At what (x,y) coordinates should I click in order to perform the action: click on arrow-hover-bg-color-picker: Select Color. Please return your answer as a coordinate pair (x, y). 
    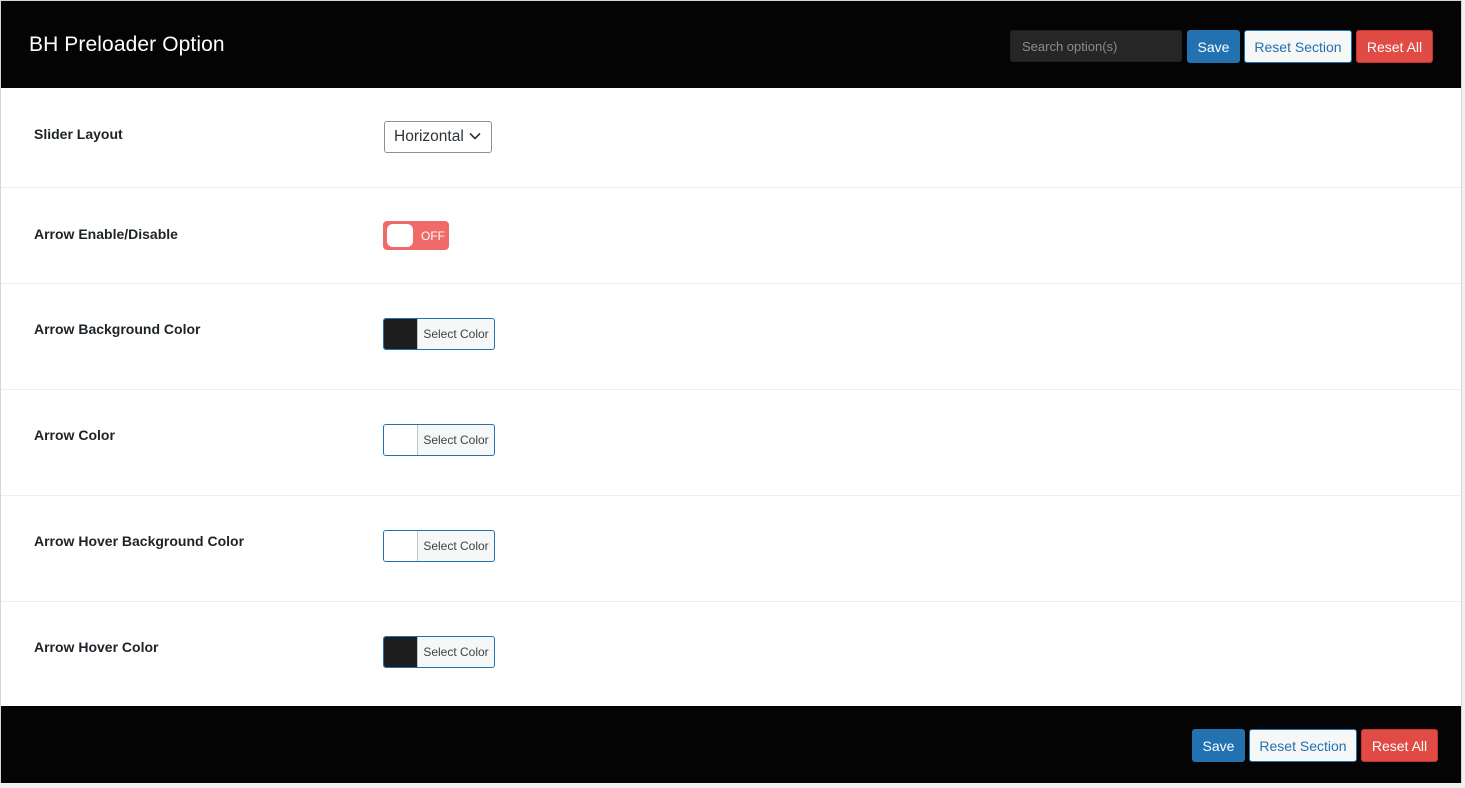
    Looking at the image, I should click on (439, 546).